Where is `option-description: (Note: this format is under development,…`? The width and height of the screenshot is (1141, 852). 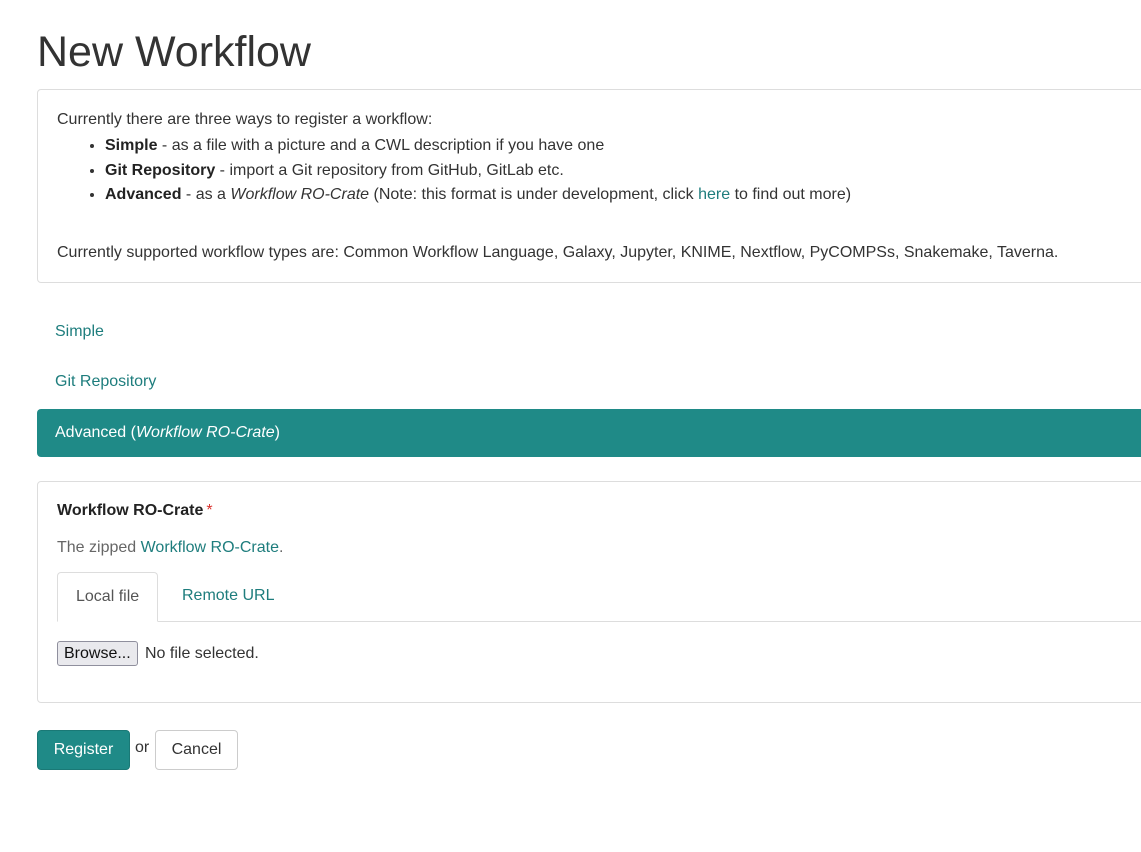
option-description: (Note: this format is under development,… is located at coordinates (534, 194).